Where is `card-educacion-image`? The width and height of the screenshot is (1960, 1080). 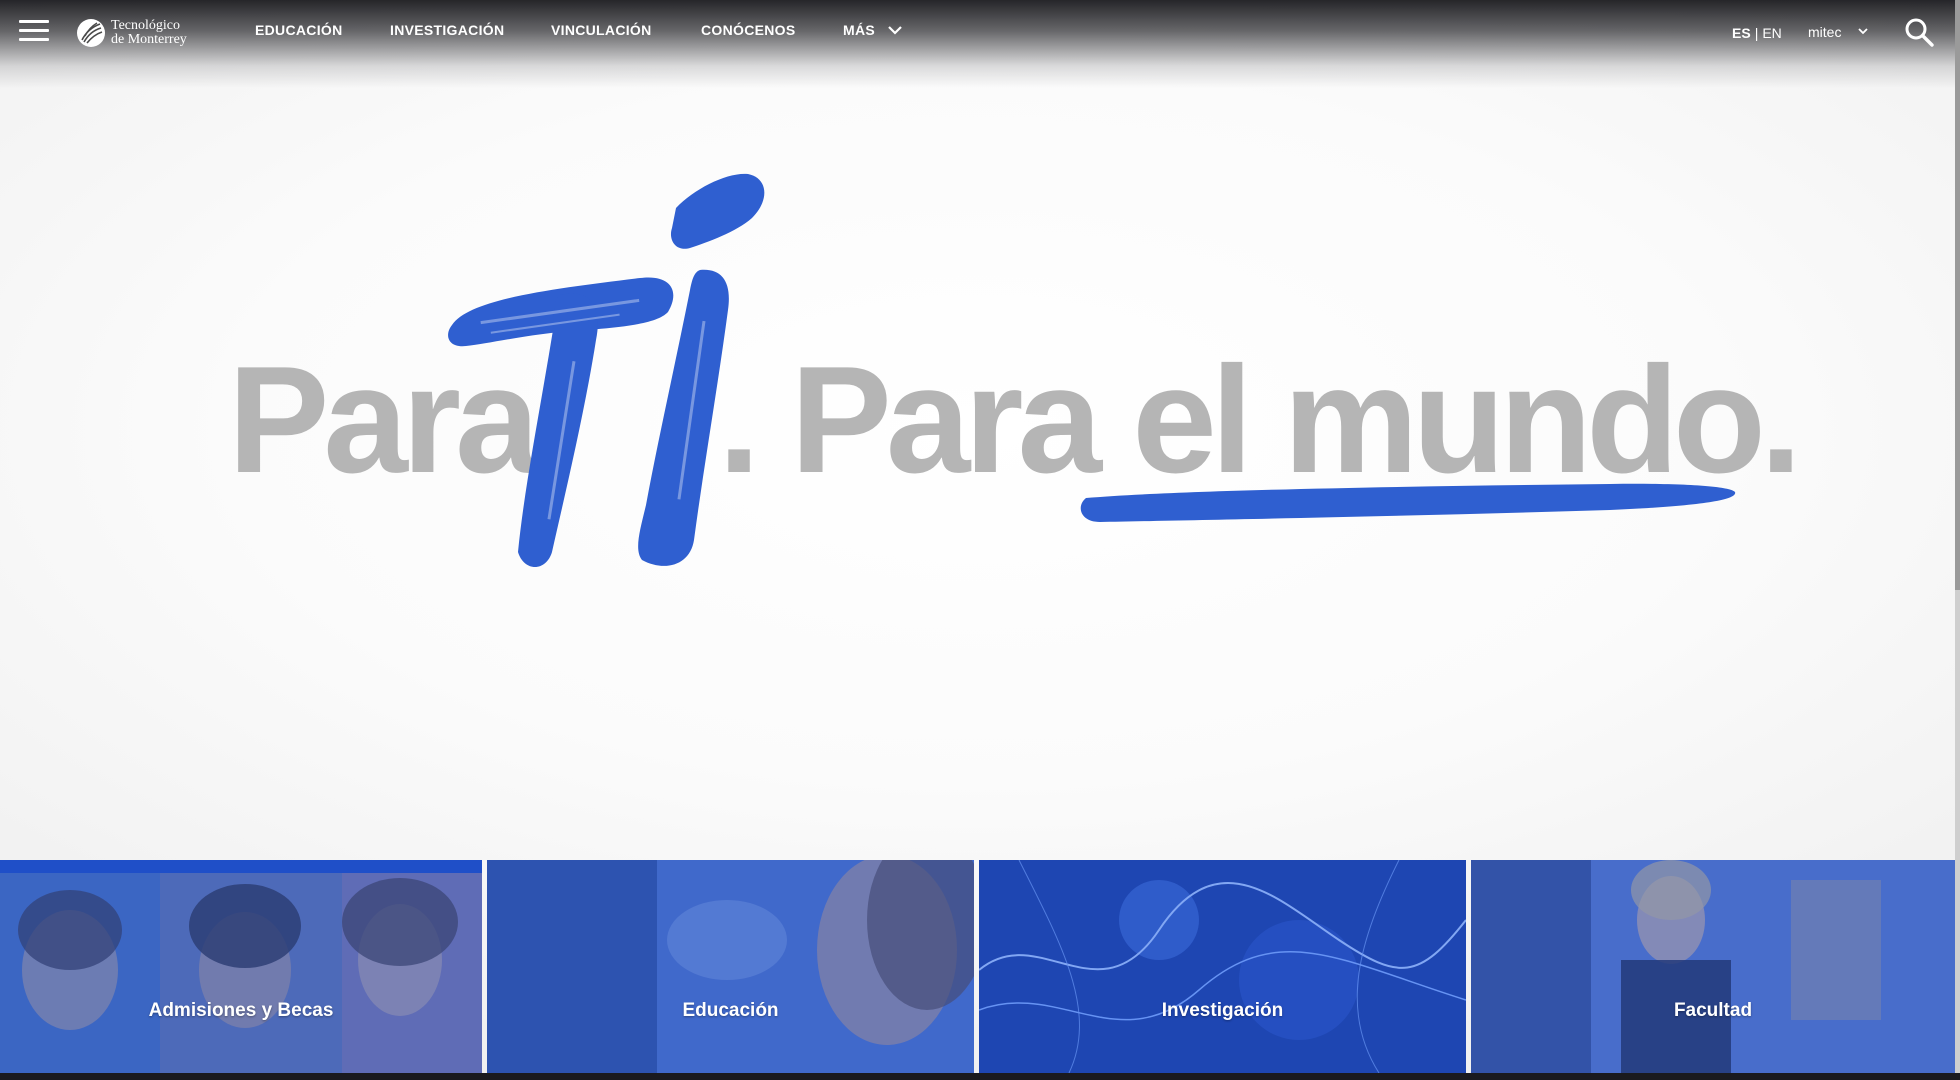 card-educacion-image is located at coordinates (730, 966).